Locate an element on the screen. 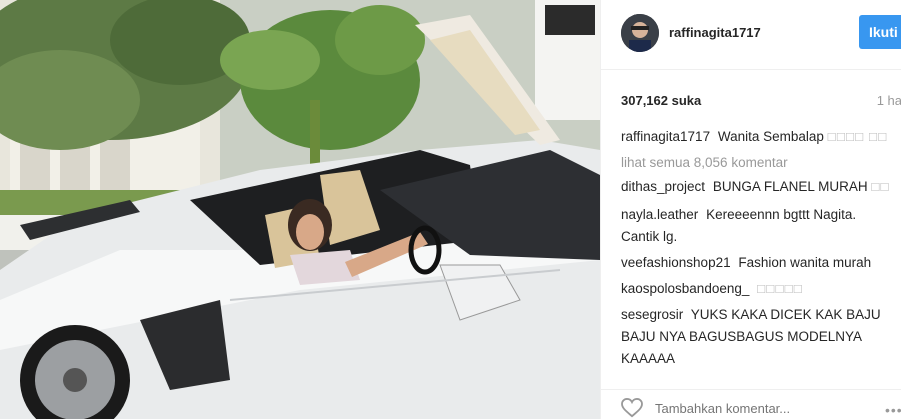 This screenshot has height=419, width=901. comment-item: dithas_project BUNGA FLANEL MURAH □□ is located at coordinates (756, 187).